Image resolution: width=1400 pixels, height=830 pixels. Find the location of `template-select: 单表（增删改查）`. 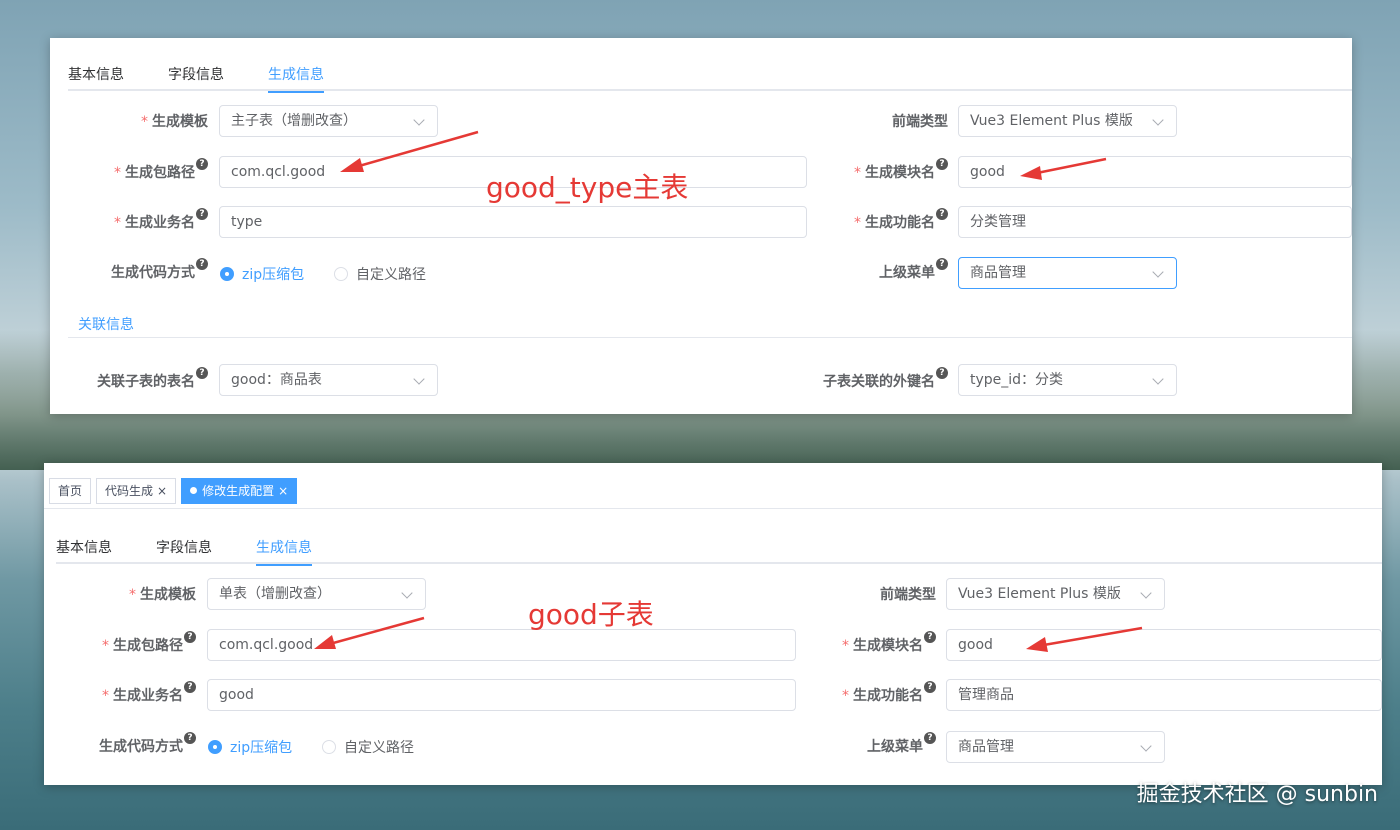

template-select: 单表（增删改查） is located at coordinates (316, 594).